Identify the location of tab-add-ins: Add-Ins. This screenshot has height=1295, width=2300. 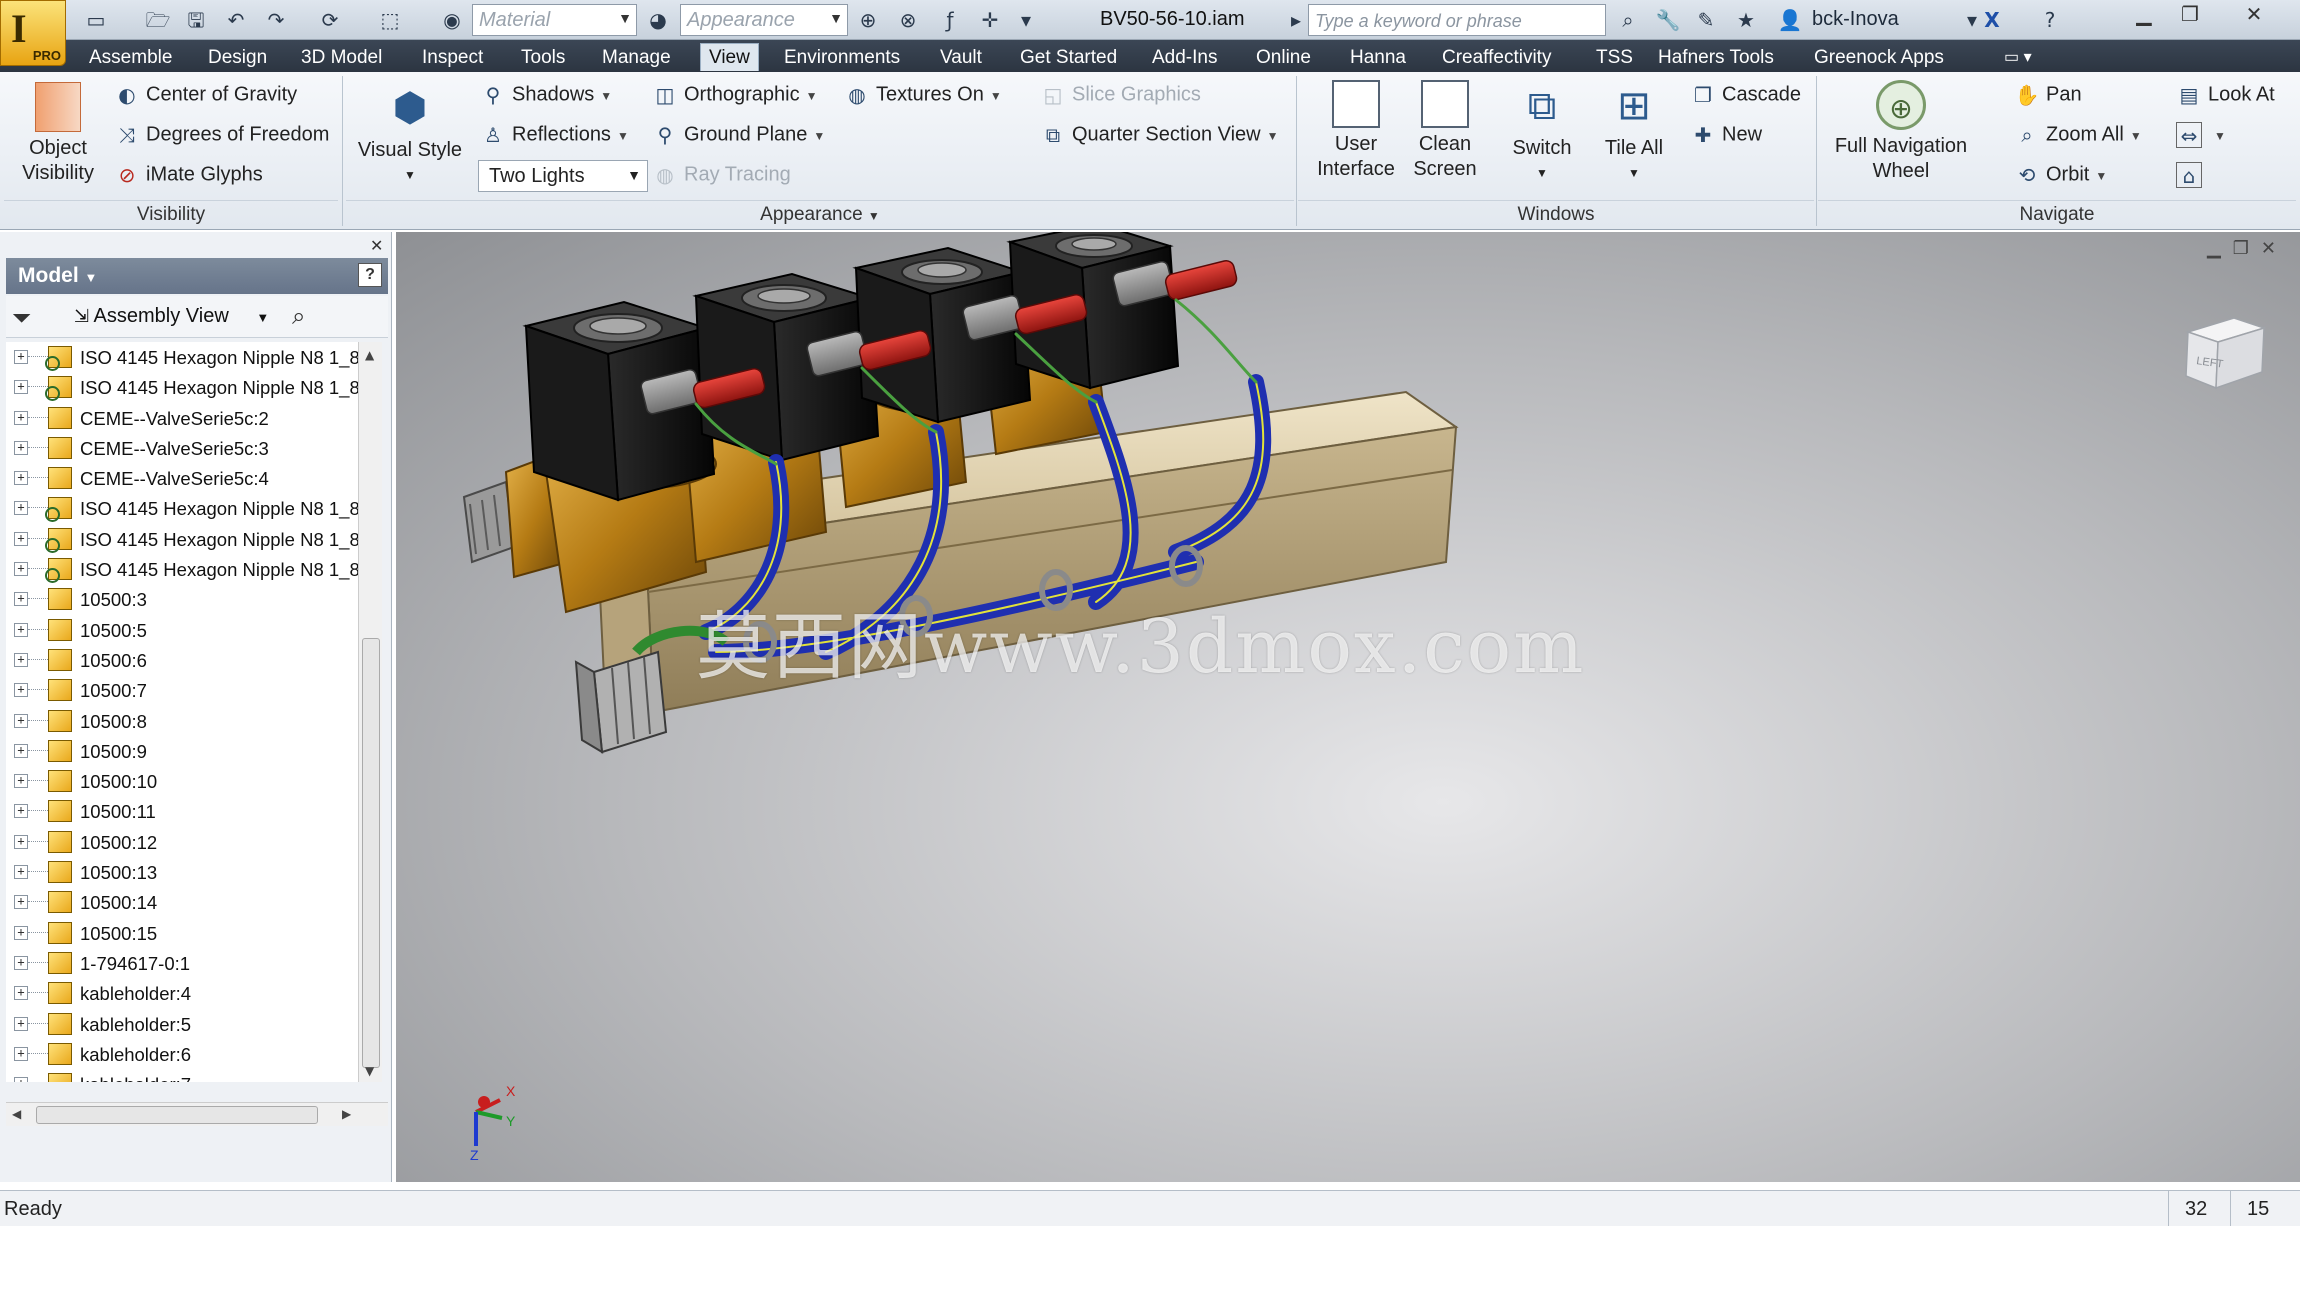
(1184, 57).